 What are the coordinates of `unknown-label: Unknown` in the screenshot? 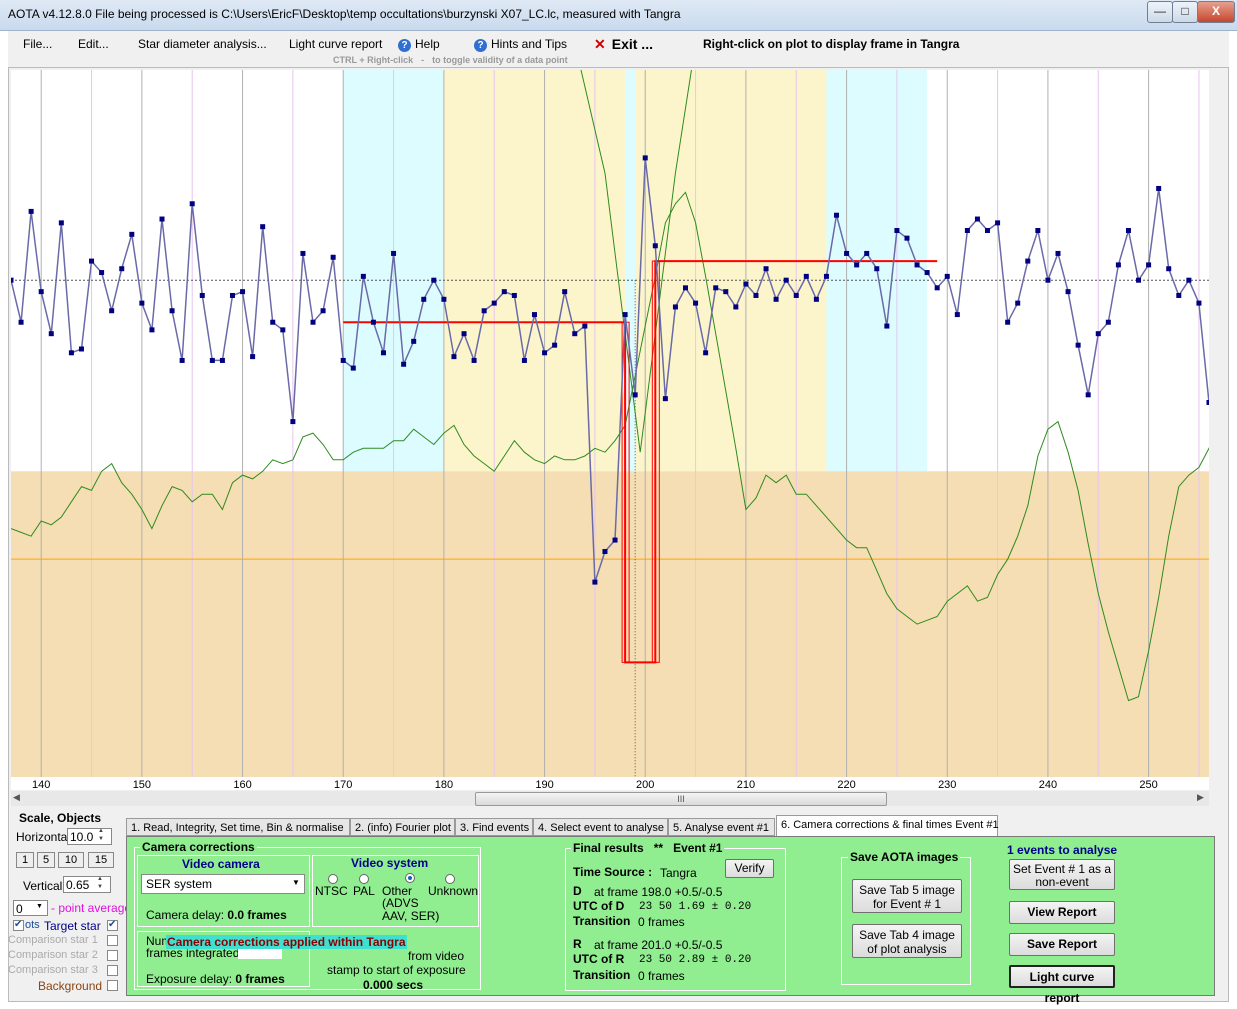 It's located at (453, 891).